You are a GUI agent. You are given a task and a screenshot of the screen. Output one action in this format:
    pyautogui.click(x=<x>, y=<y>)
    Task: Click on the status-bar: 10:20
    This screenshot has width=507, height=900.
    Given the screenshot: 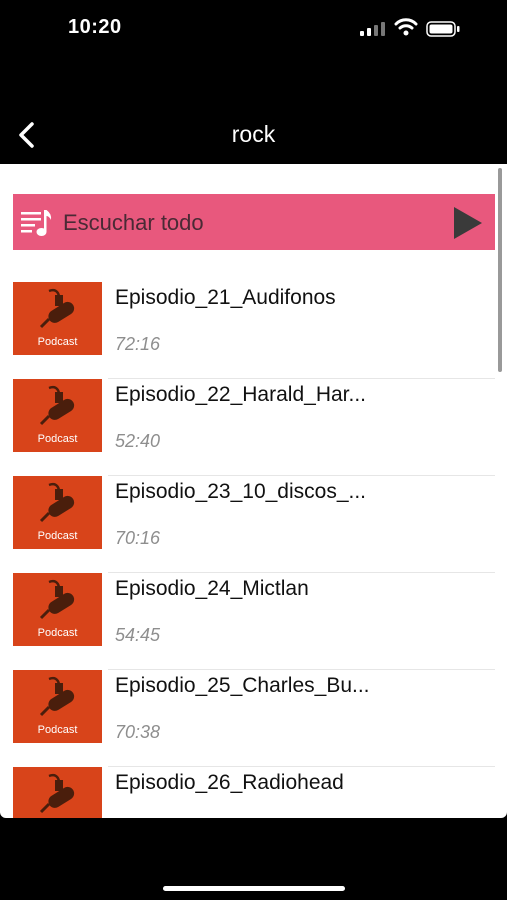 What is the action you would take?
    pyautogui.click(x=253, y=30)
    